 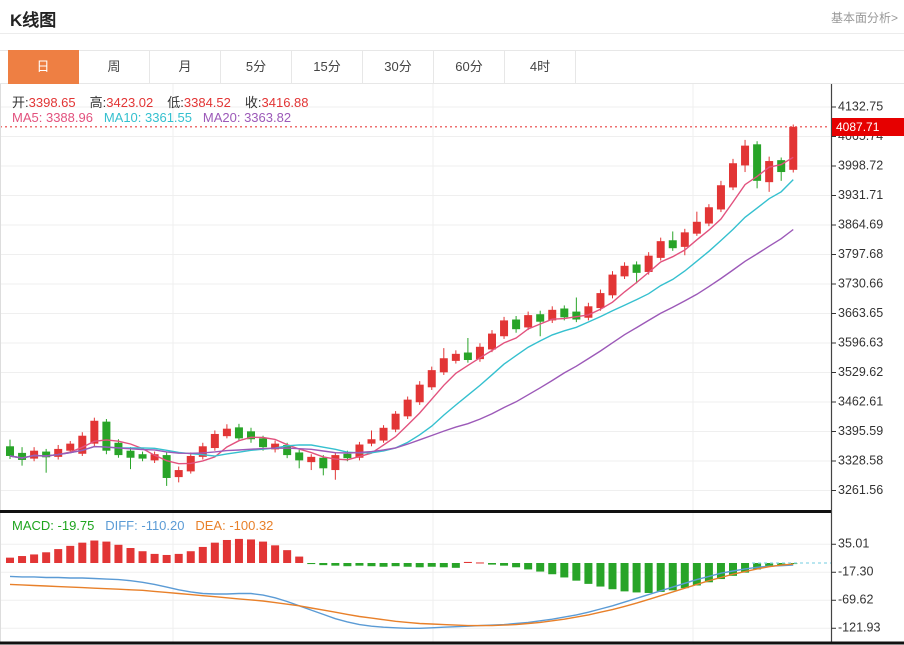 What do you see at coordinates (148, 117) in the screenshot?
I see `ma10-value: MA10: 3361.55` at bounding box center [148, 117].